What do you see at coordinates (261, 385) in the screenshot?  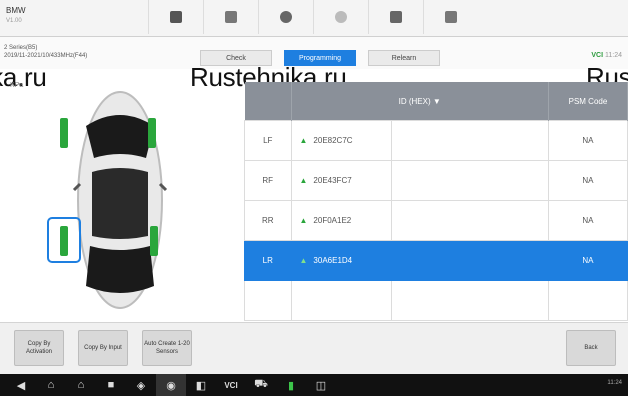 I see `car-nav-icon: ⛟` at bounding box center [261, 385].